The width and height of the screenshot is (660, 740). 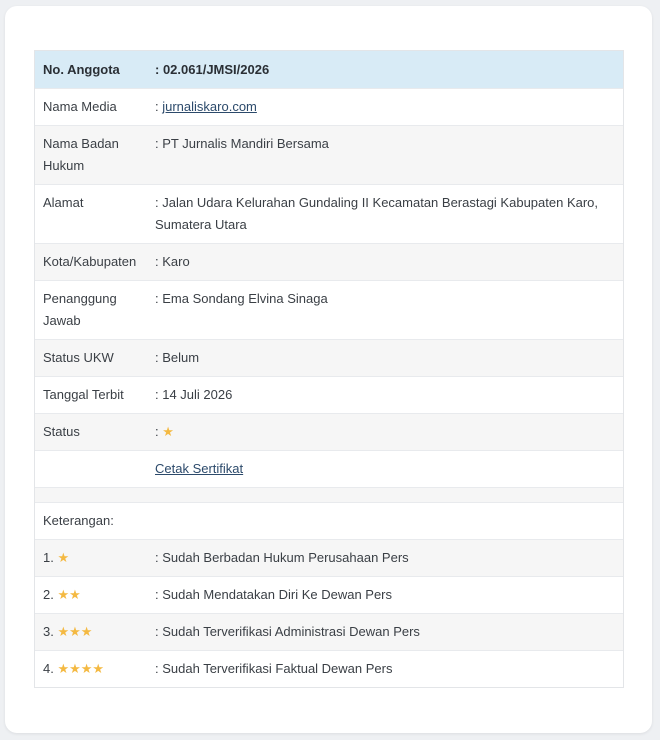 I want to click on keterangan-number: 4., so click(x=48, y=668).